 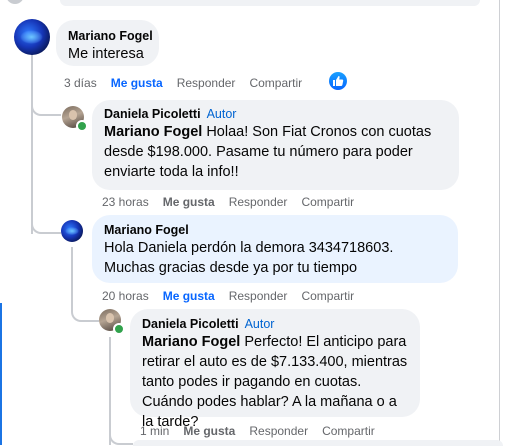 I want to click on timestamp: 23 horas, so click(x=125, y=202).